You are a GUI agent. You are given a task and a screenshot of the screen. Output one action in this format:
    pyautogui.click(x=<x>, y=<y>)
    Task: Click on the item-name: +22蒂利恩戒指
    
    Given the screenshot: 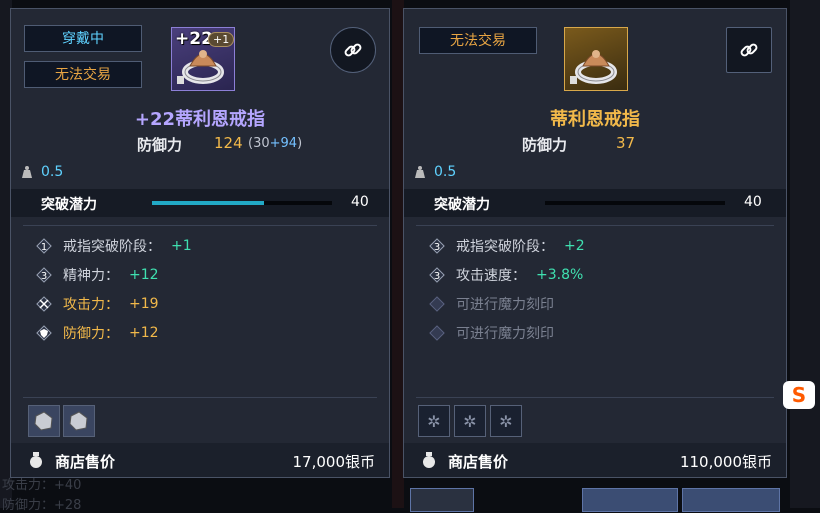 What is the action you would take?
    pyautogui.click(x=200, y=119)
    